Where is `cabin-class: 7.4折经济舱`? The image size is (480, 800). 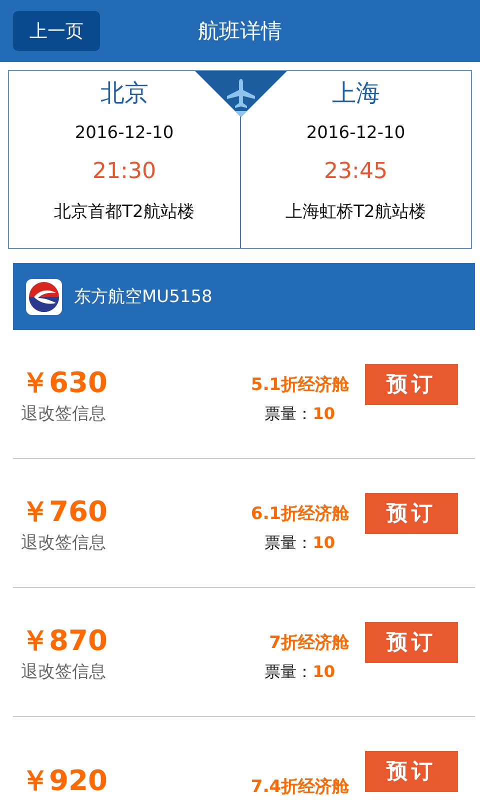 cabin-class: 7.4折经济舱 is located at coordinates (299, 787).